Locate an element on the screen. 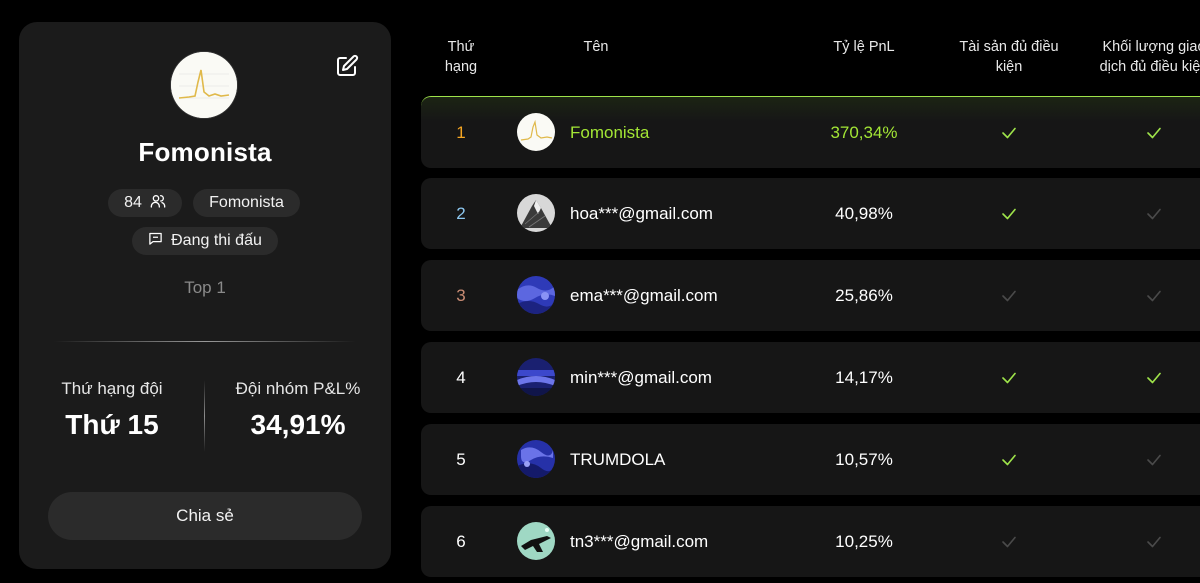  row-pnl: 10,57% is located at coordinates (864, 459).